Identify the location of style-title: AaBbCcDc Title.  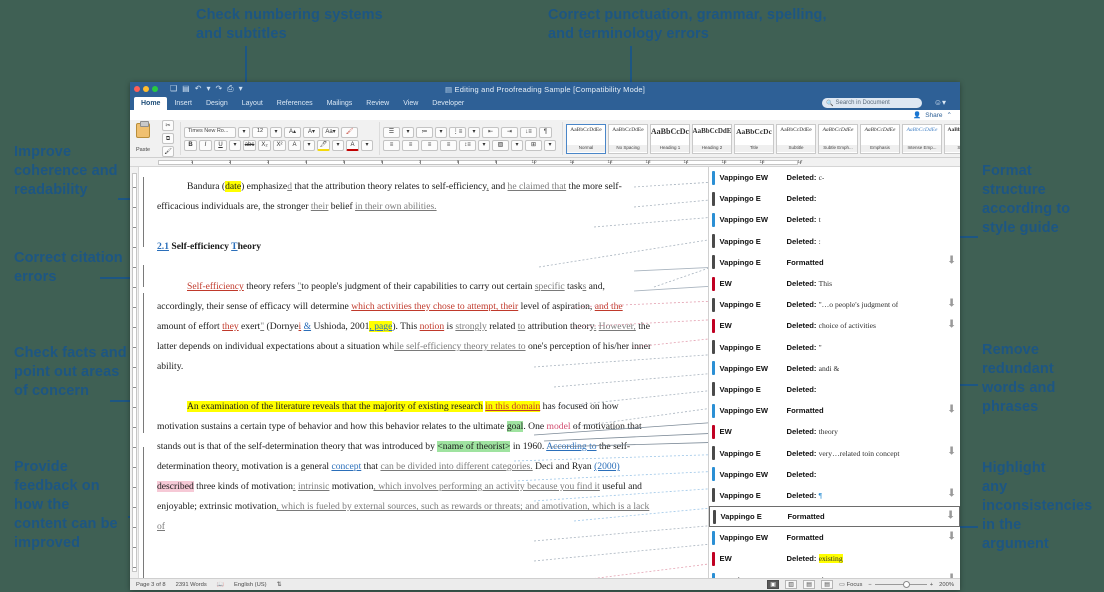
(754, 138).